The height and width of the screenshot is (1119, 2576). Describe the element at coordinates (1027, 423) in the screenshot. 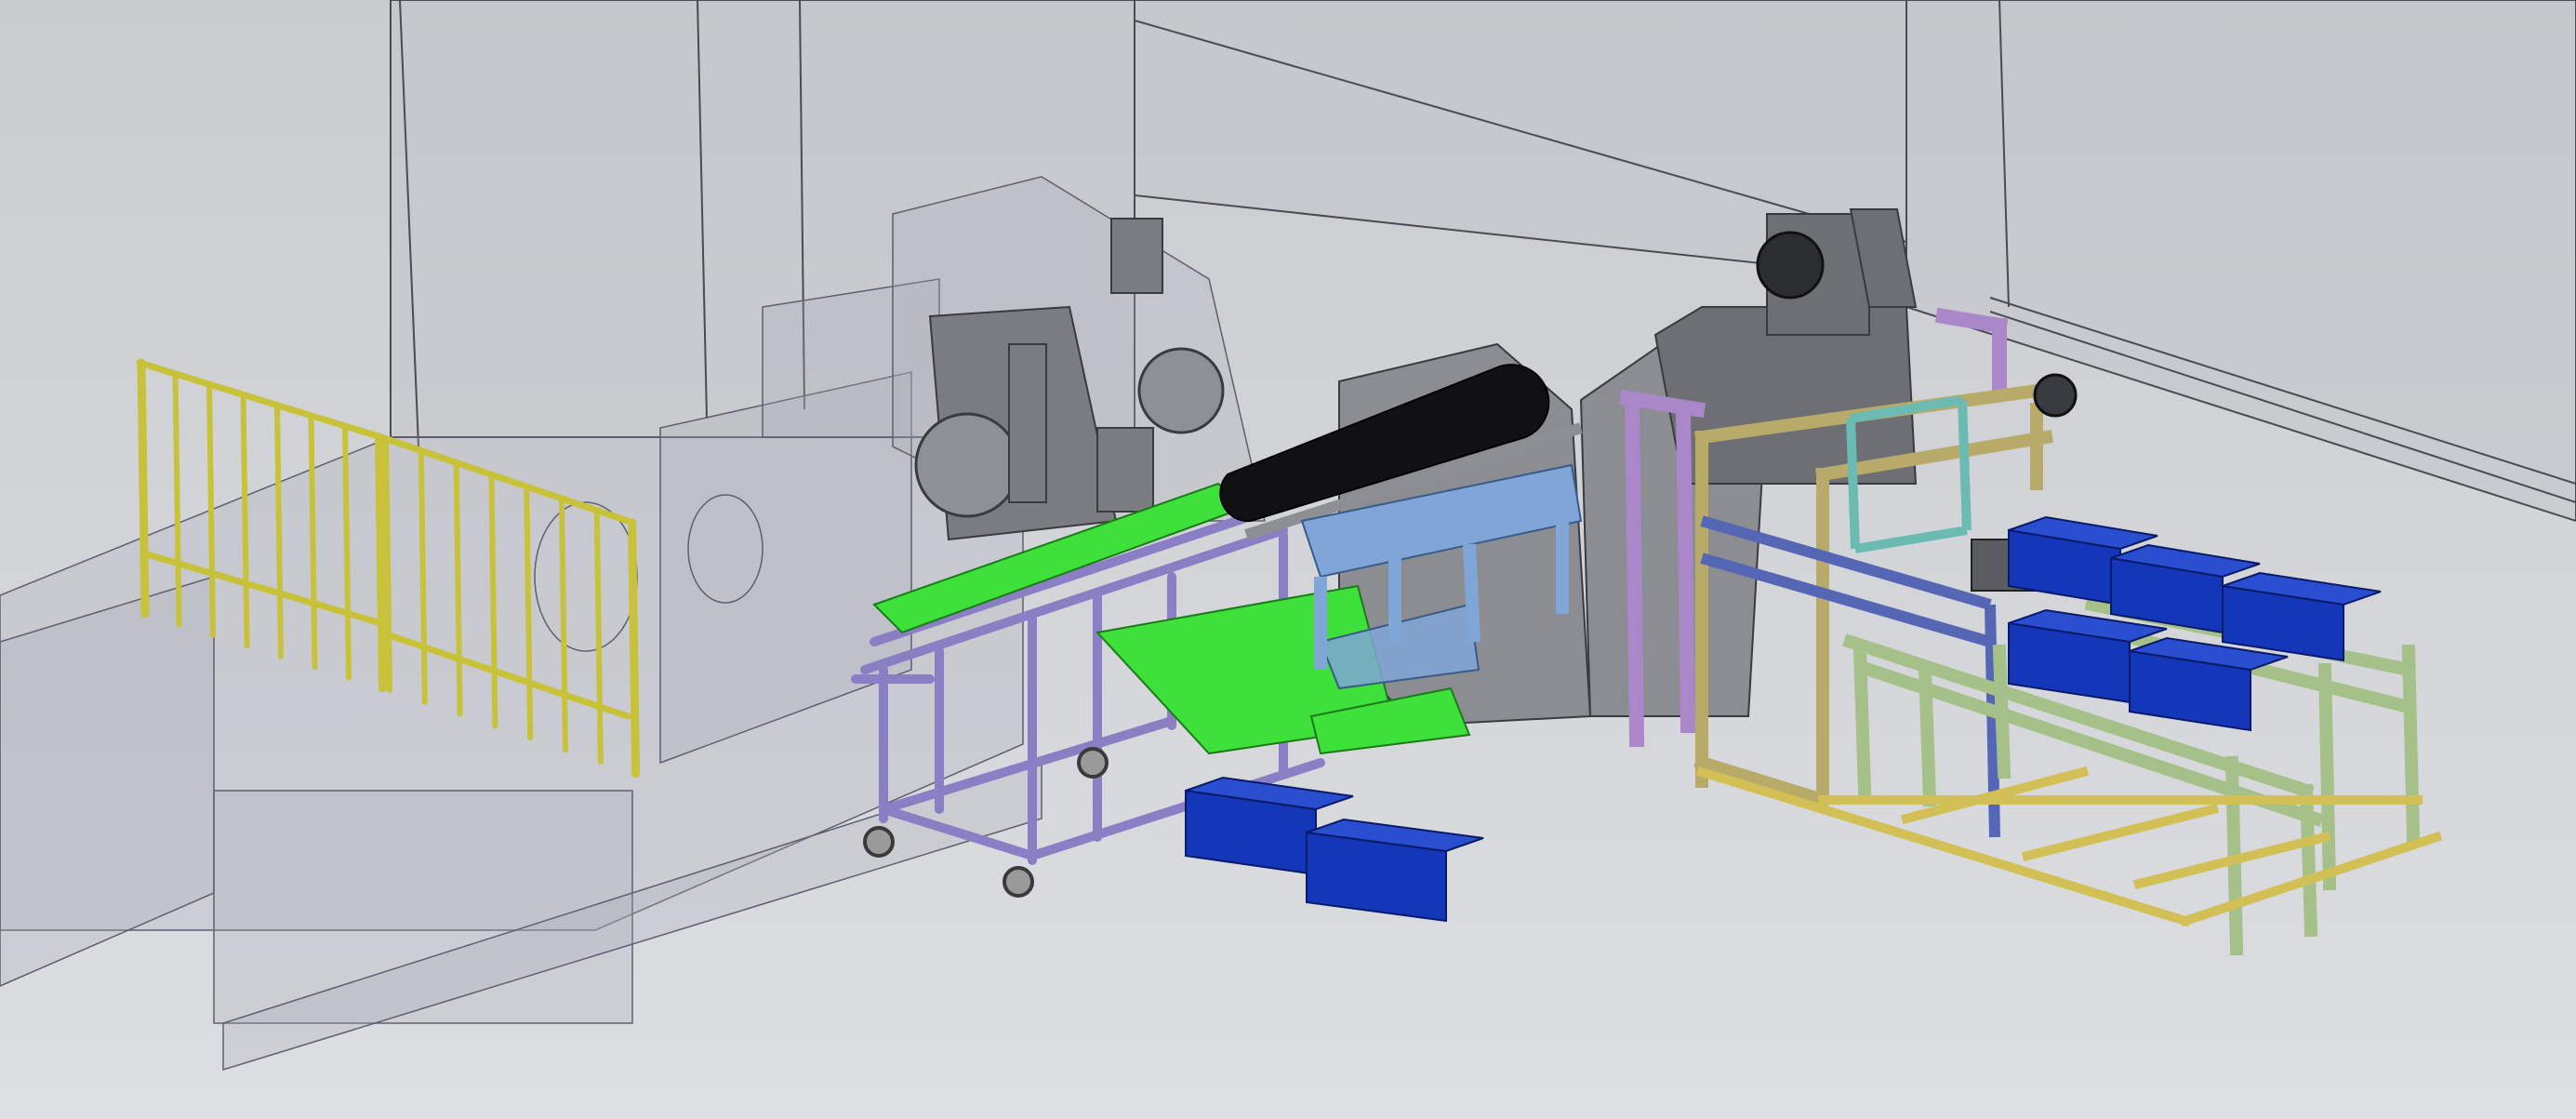

I see `lathe-column` at that location.